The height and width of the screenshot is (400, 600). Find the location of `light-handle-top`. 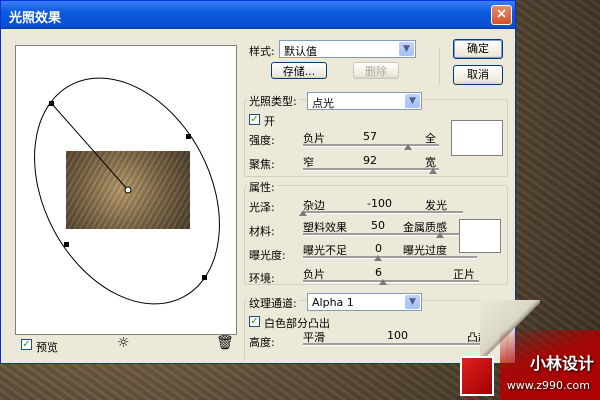

light-handle-top is located at coordinates (51, 103).